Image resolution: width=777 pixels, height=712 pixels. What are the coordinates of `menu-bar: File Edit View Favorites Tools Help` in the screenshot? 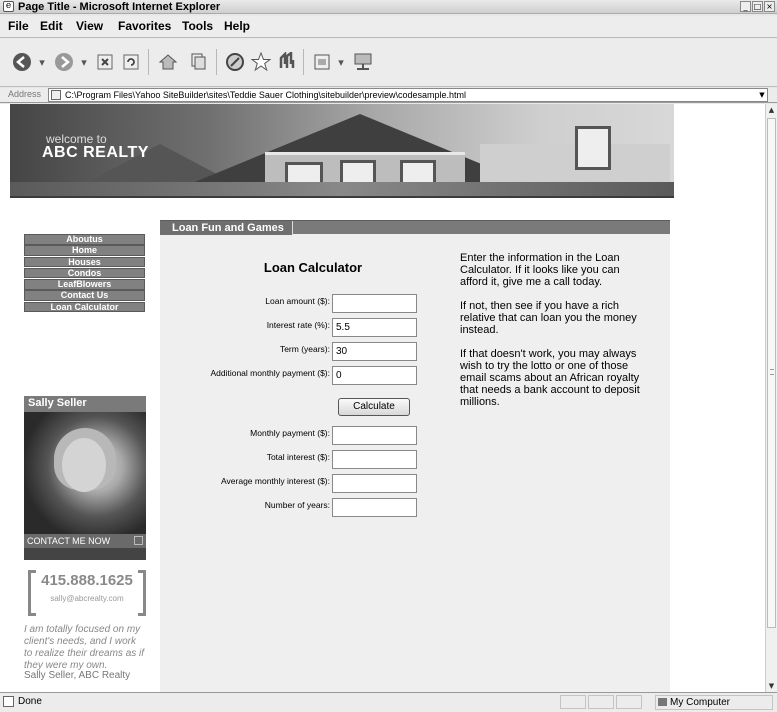 It's located at (388, 27).